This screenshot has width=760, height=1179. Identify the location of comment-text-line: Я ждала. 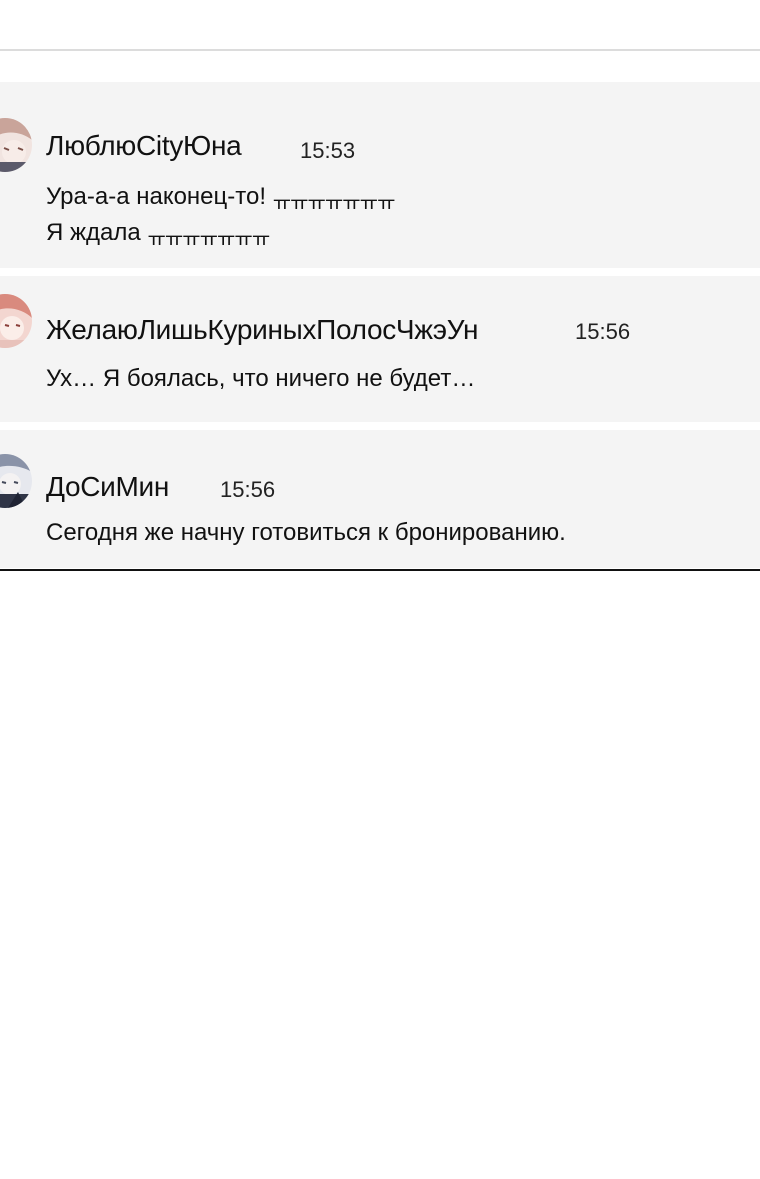
(93, 232).